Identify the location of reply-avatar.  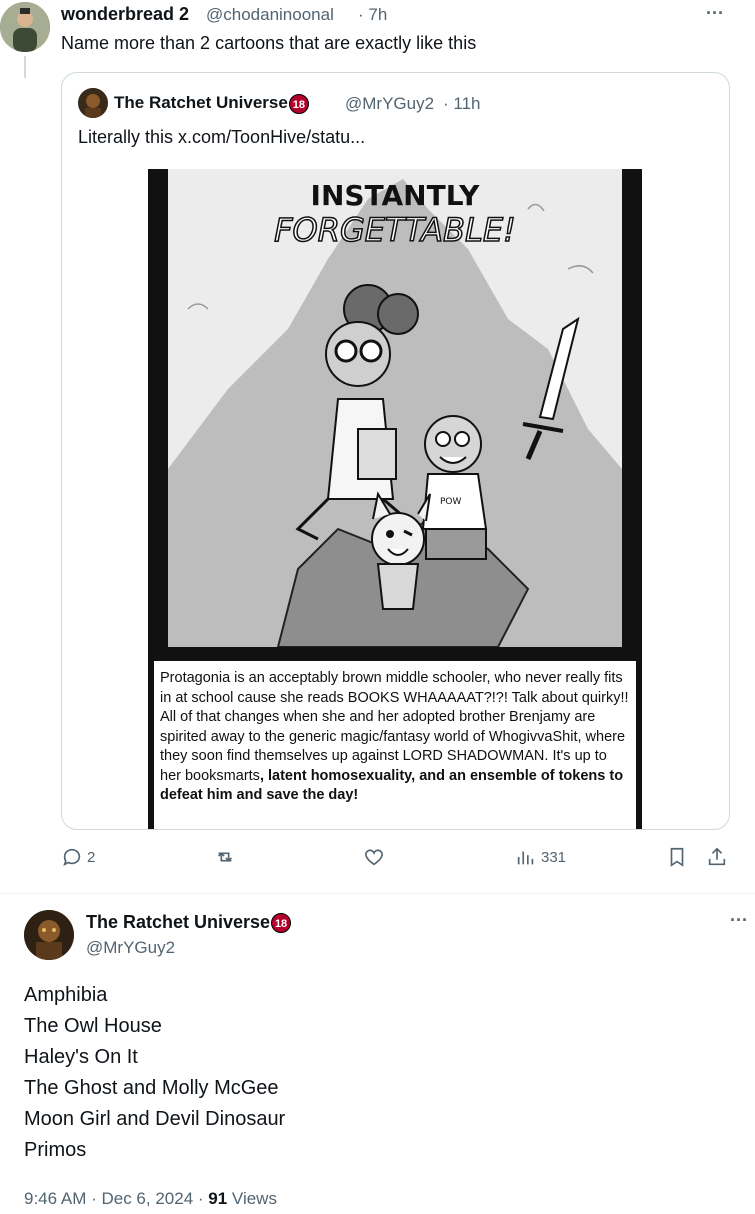
(49, 935).